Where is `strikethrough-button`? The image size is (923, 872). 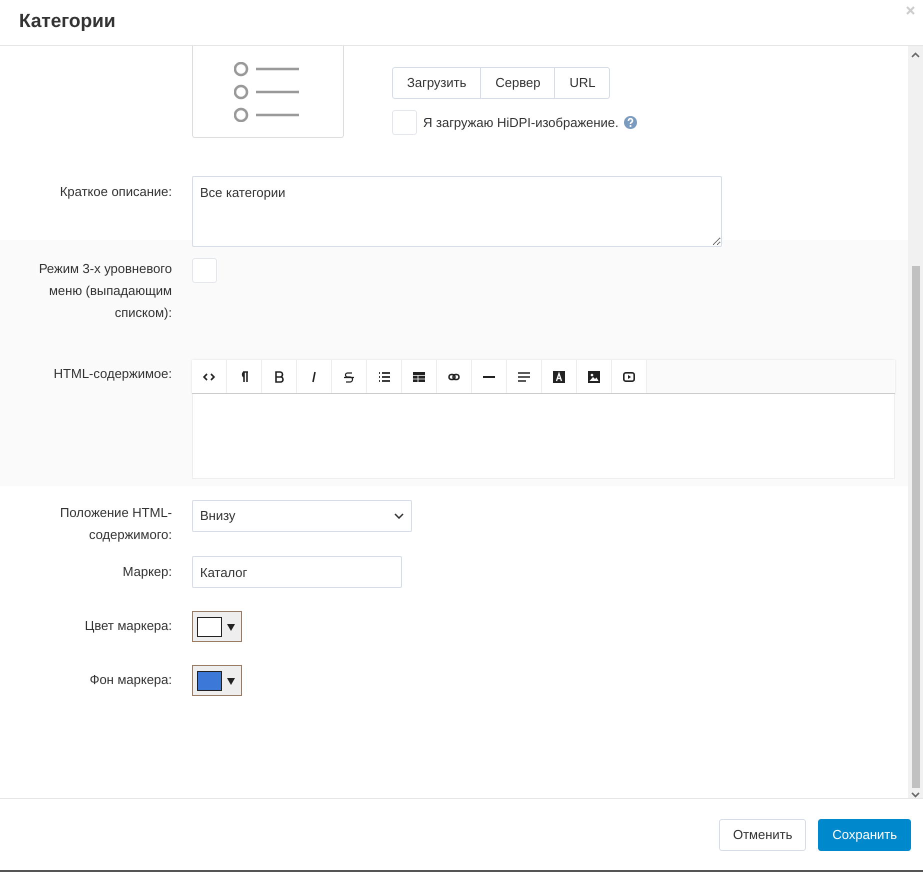 strikethrough-button is located at coordinates (349, 376).